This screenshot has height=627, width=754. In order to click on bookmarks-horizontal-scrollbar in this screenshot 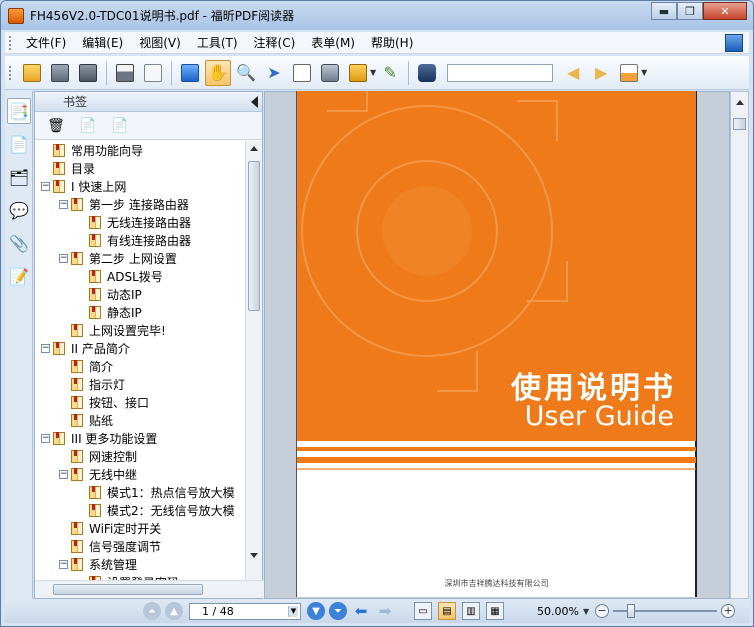, I will do `click(149, 589)`.